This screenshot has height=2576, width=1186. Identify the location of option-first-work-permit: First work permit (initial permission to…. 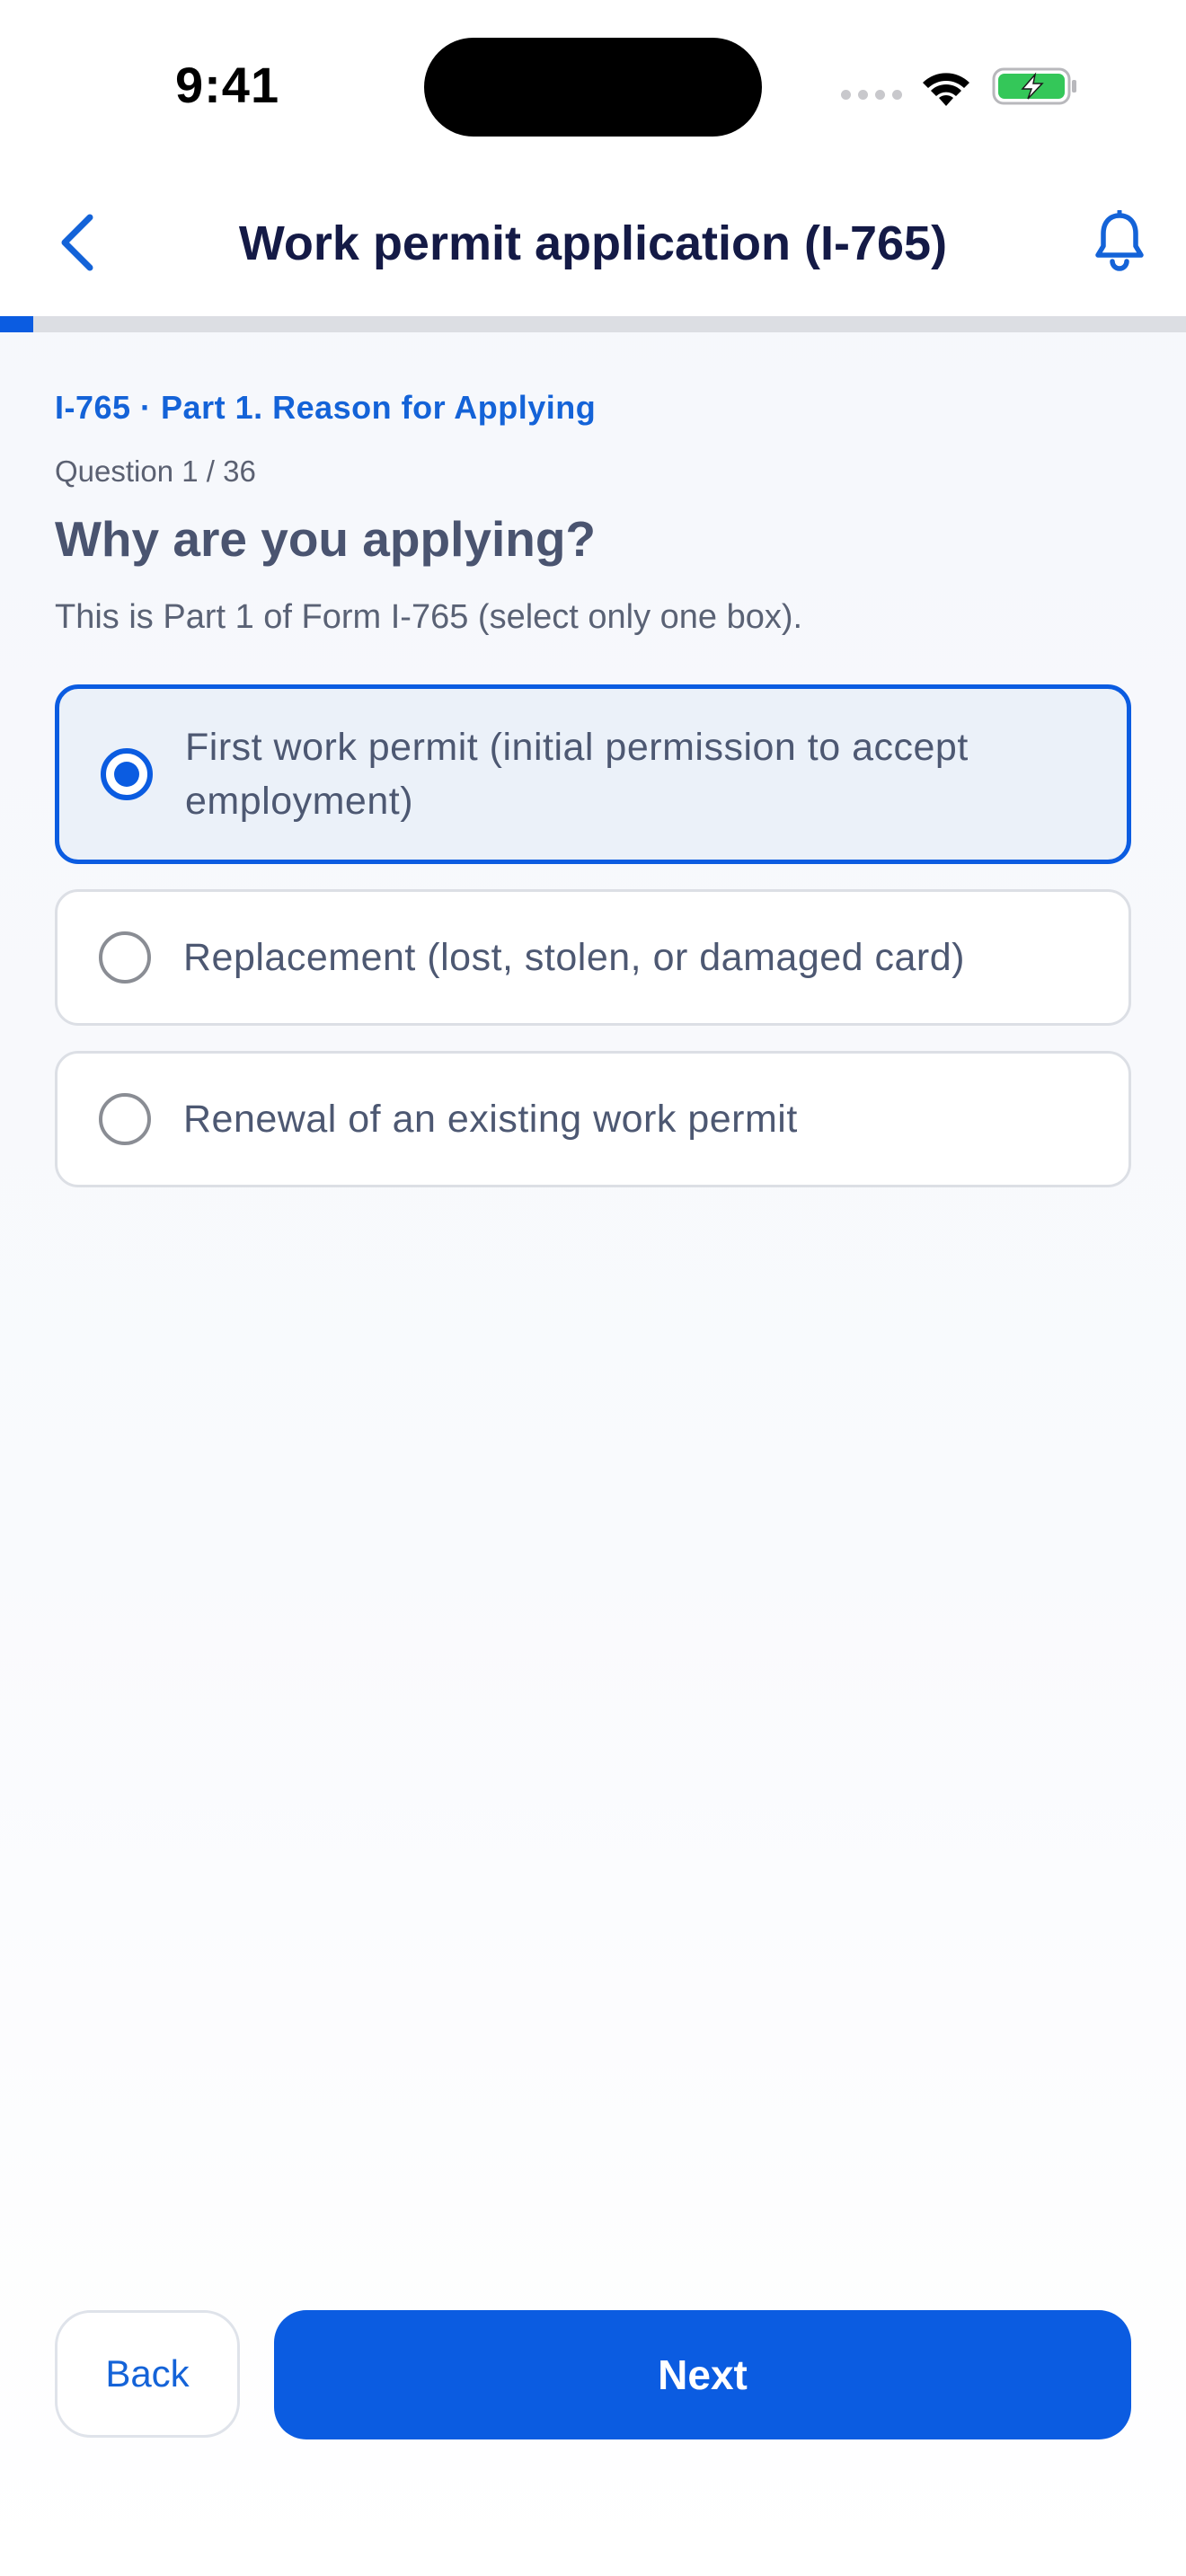
(593, 774).